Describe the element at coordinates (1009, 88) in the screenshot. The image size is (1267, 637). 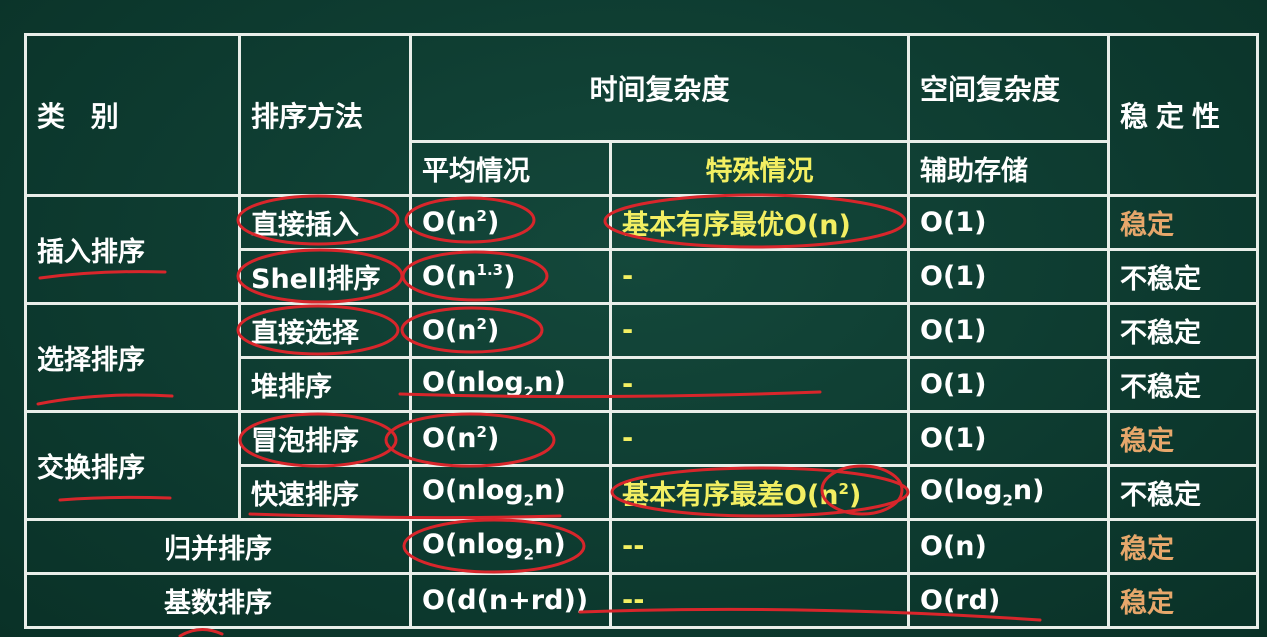
I see `header-space-complexity: 空间复杂度` at that location.